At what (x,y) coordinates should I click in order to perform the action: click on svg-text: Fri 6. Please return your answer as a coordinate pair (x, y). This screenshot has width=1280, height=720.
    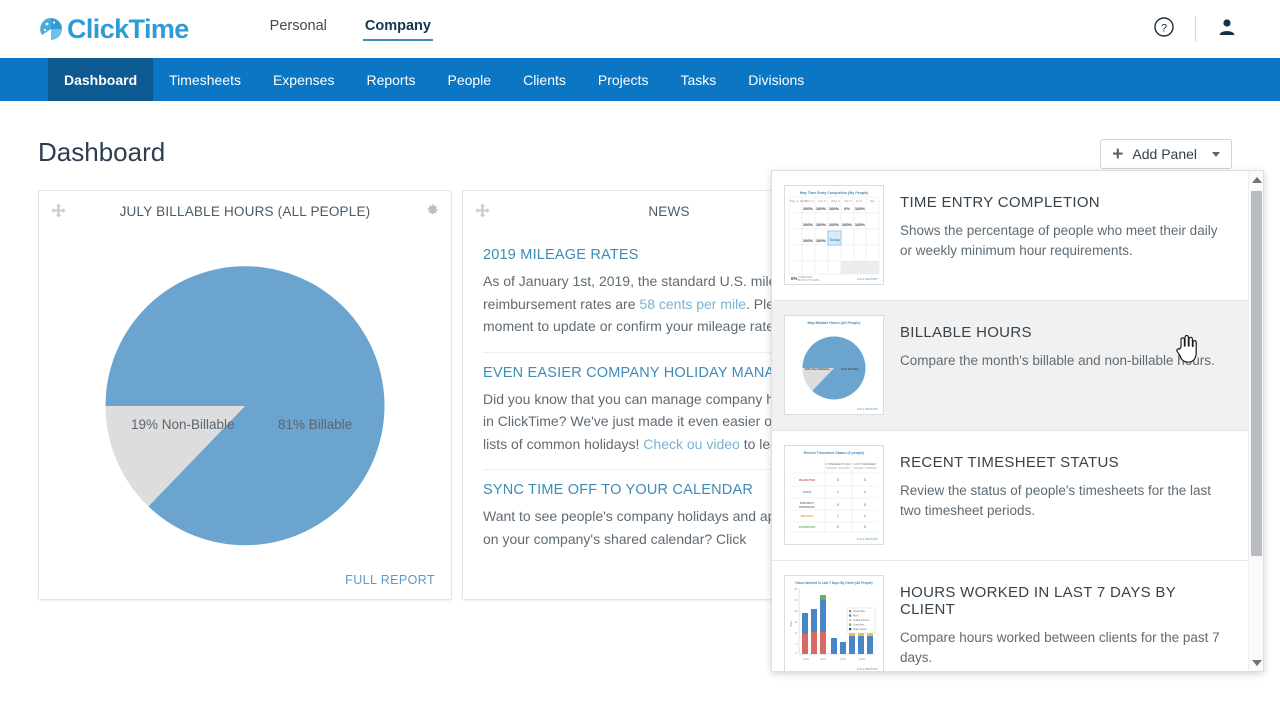
    Looking at the image, I should click on (859, 201).